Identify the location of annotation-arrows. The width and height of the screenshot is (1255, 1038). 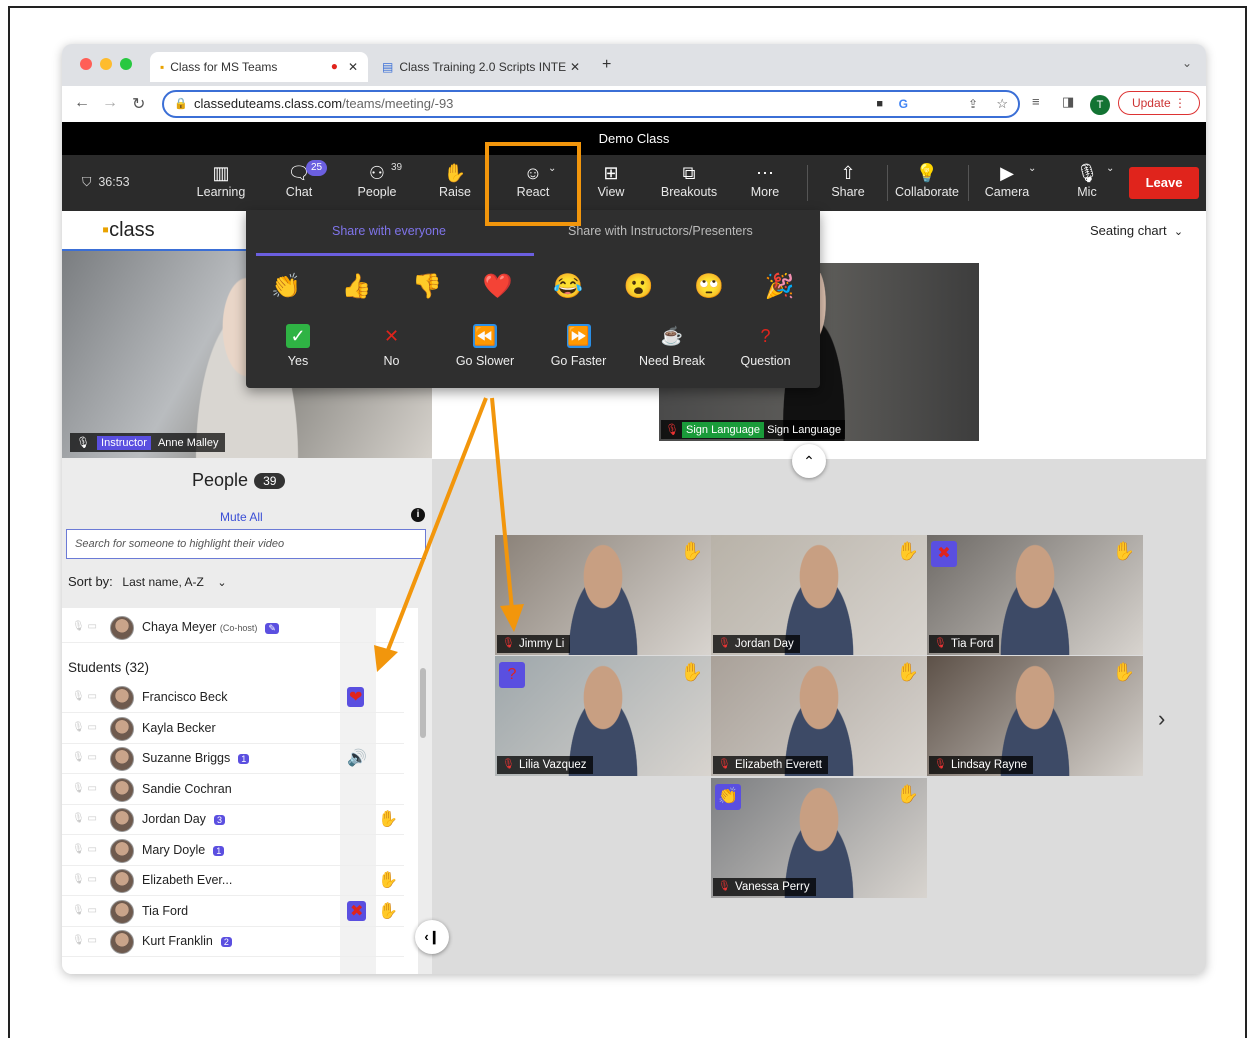
(449, 534).